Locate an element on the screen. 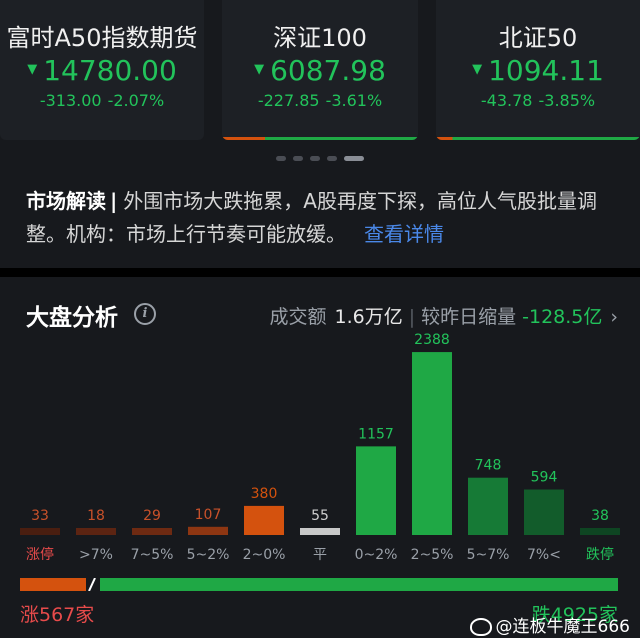 Image resolution: width=640 pixels, height=638 pixels. index-price: ▼ 14780.00 is located at coordinates (102, 70).